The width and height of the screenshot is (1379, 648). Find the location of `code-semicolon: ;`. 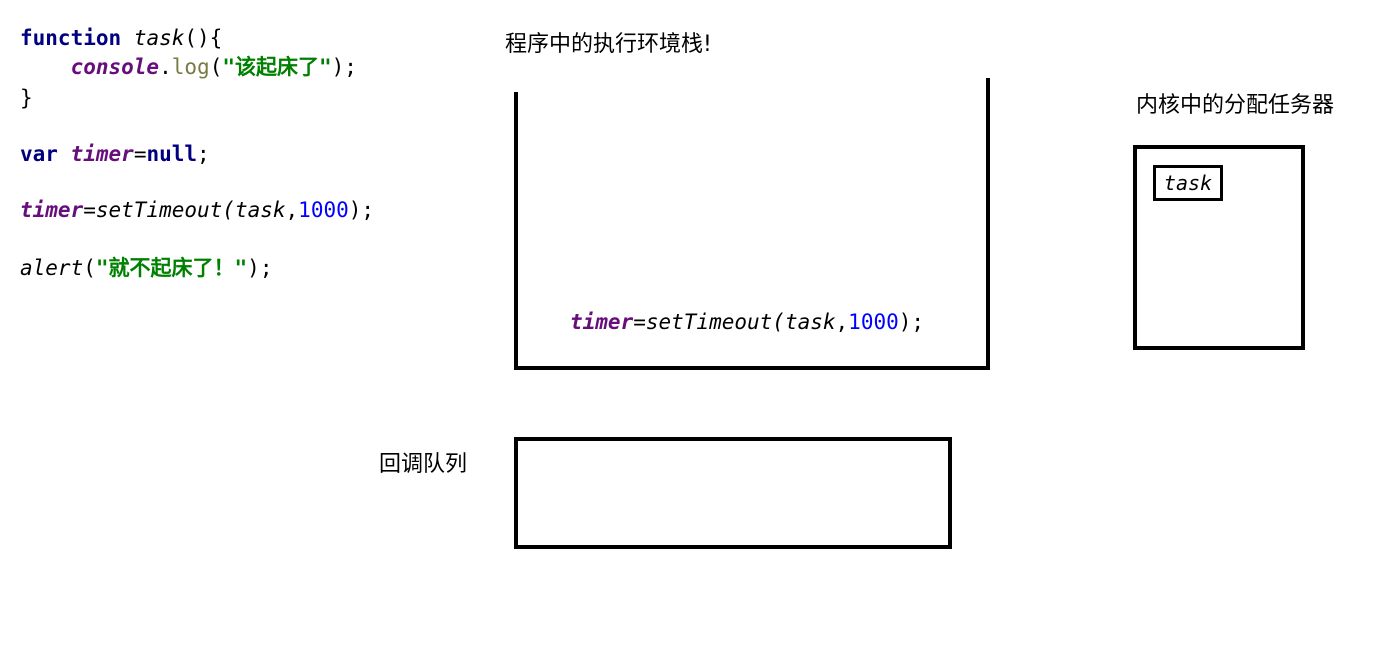

code-semicolon: ; is located at coordinates (203, 154).